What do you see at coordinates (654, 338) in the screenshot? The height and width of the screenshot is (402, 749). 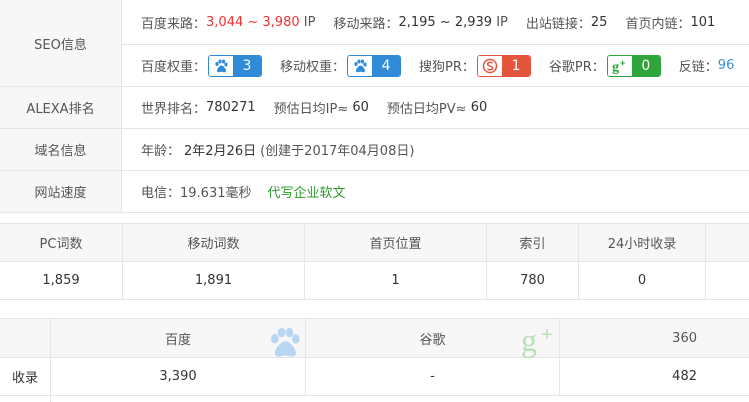 I see `engine-360-header: 360` at bounding box center [654, 338].